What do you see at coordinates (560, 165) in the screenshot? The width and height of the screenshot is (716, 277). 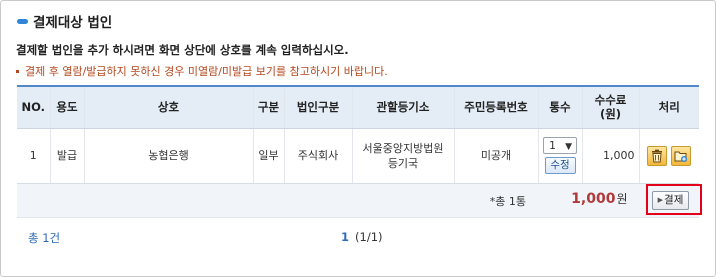 I see `edit-copies-button: 수정` at bounding box center [560, 165].